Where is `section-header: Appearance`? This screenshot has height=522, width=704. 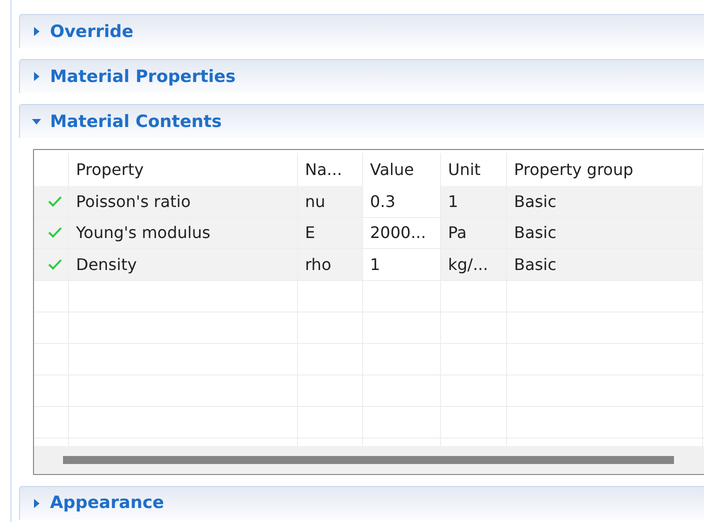
section-header: Appearance is located at coordinates (361, 503).